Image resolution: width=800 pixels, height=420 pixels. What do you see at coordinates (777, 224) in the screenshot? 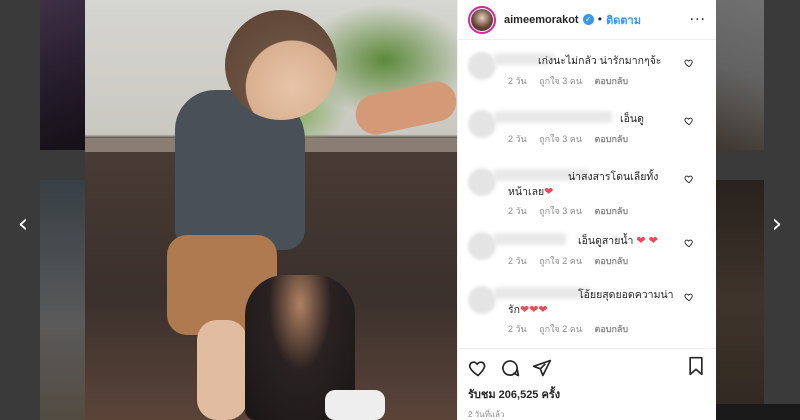
I see `next-post-arrow-icon: ›` at bounding box center [777, 224].